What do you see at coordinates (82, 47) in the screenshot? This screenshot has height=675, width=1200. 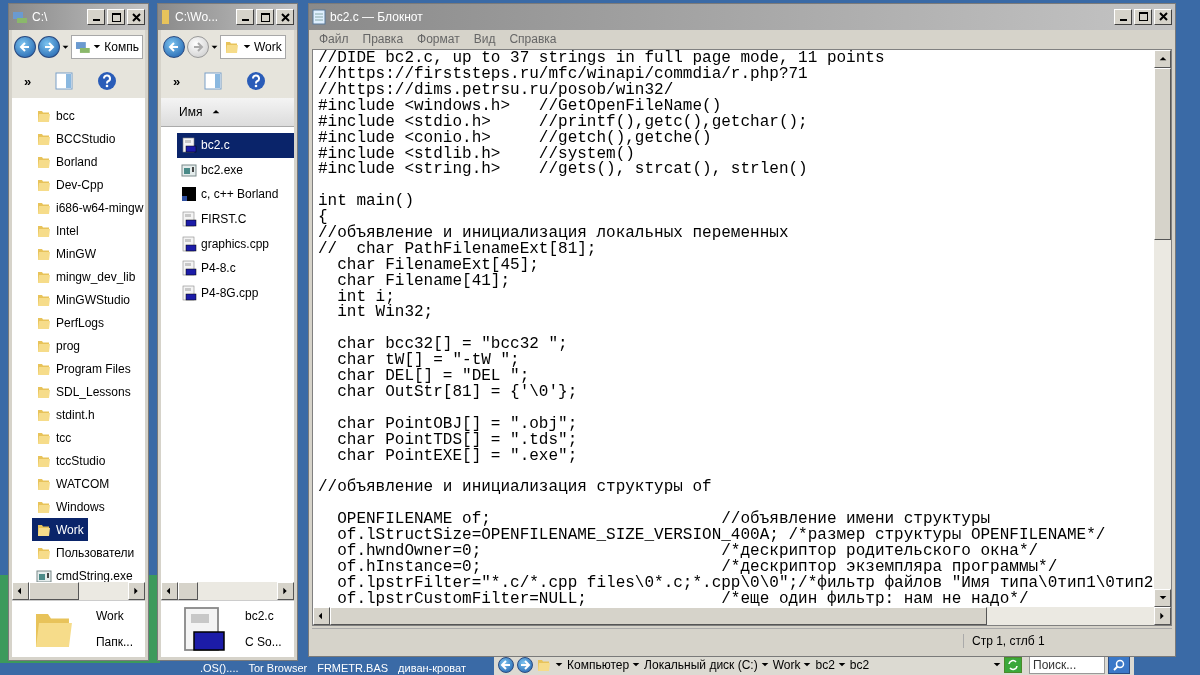 I see `computer-icon` at bounding box center [82, 47].